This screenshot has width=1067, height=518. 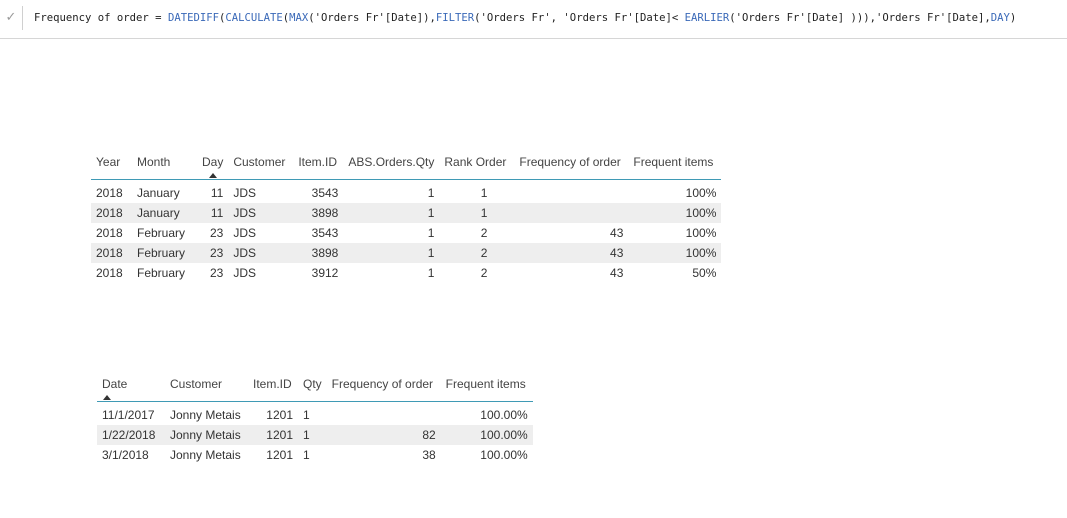 I want to click on cell-frequency-of-order: 82, so click(x=383, y=435).